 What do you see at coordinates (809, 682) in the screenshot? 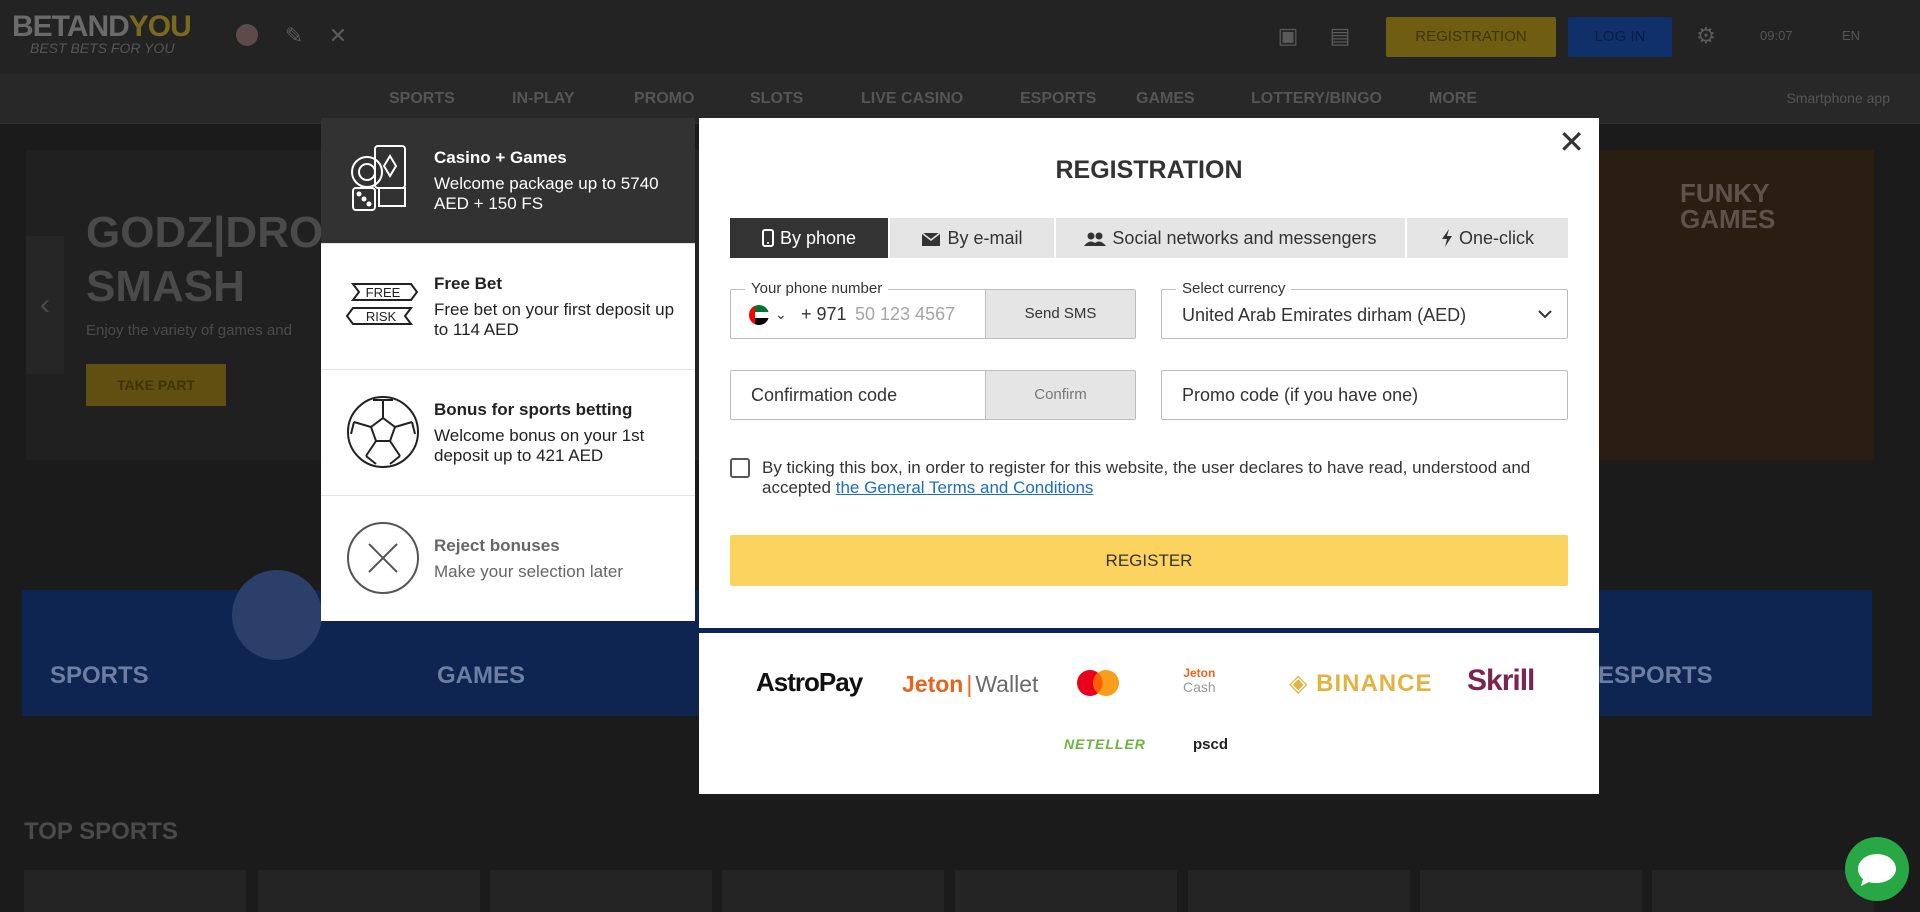
I see `astropay-logo: AstroPay` at bounding box center [809, 682].